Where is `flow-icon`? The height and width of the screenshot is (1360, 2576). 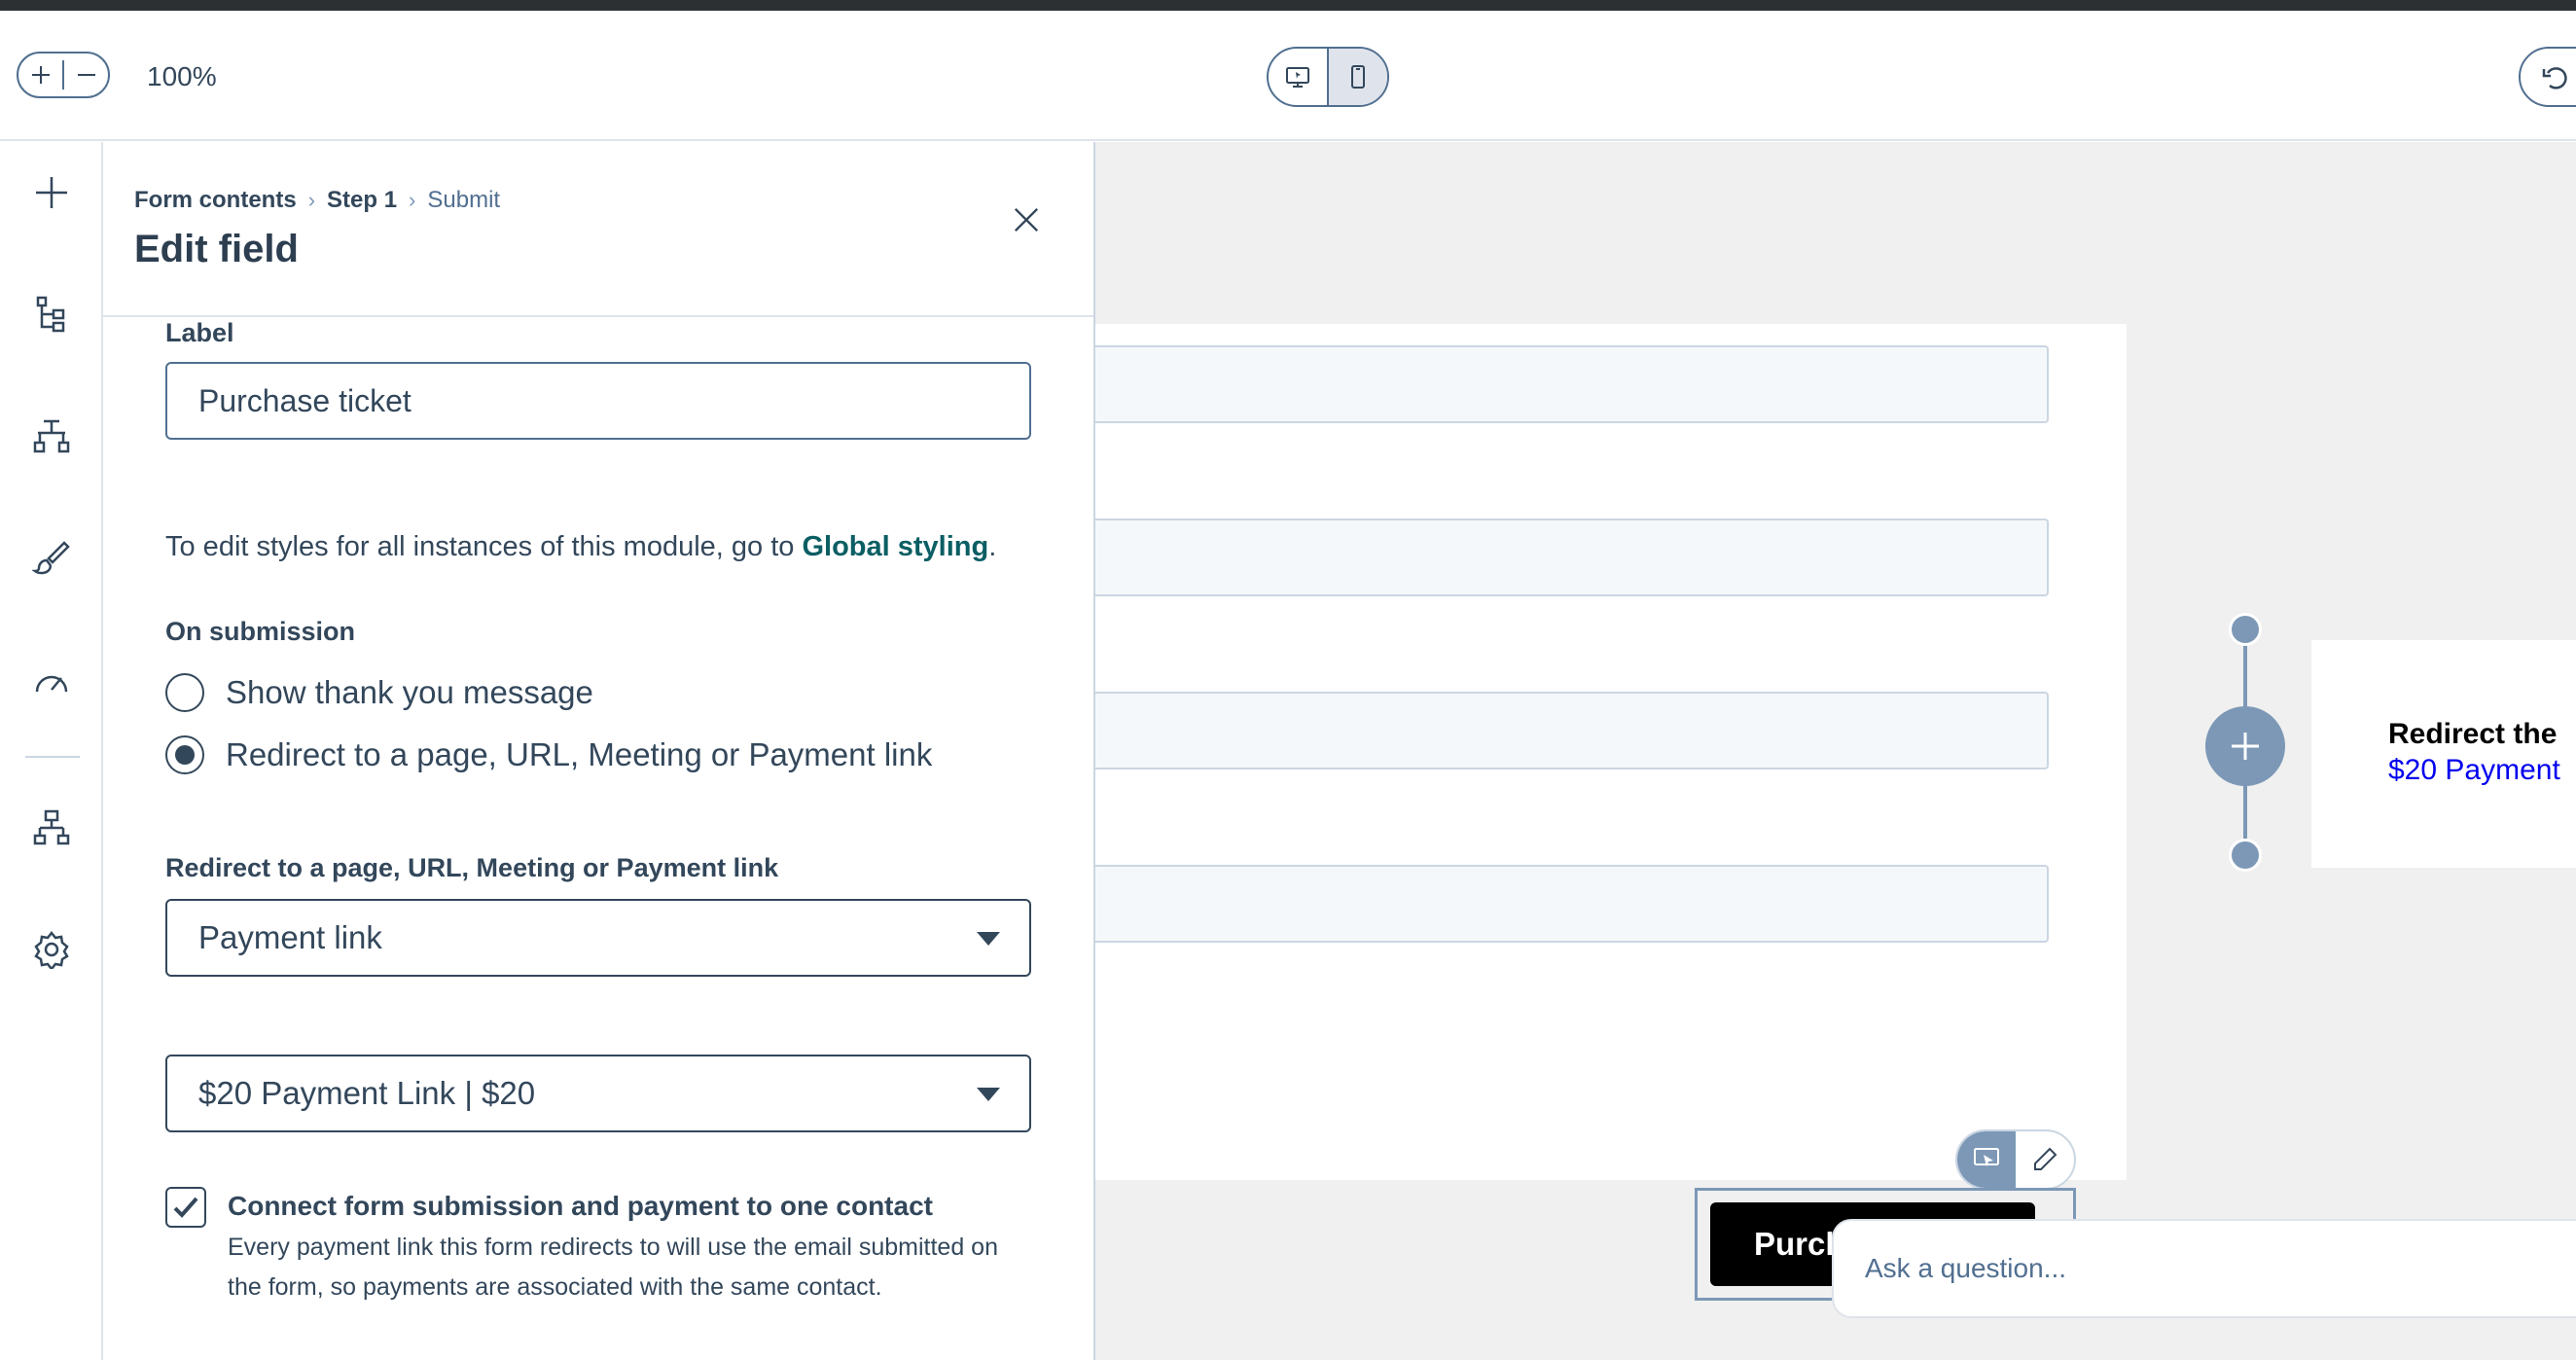 flow-icon is located at coordinates (51, 827).